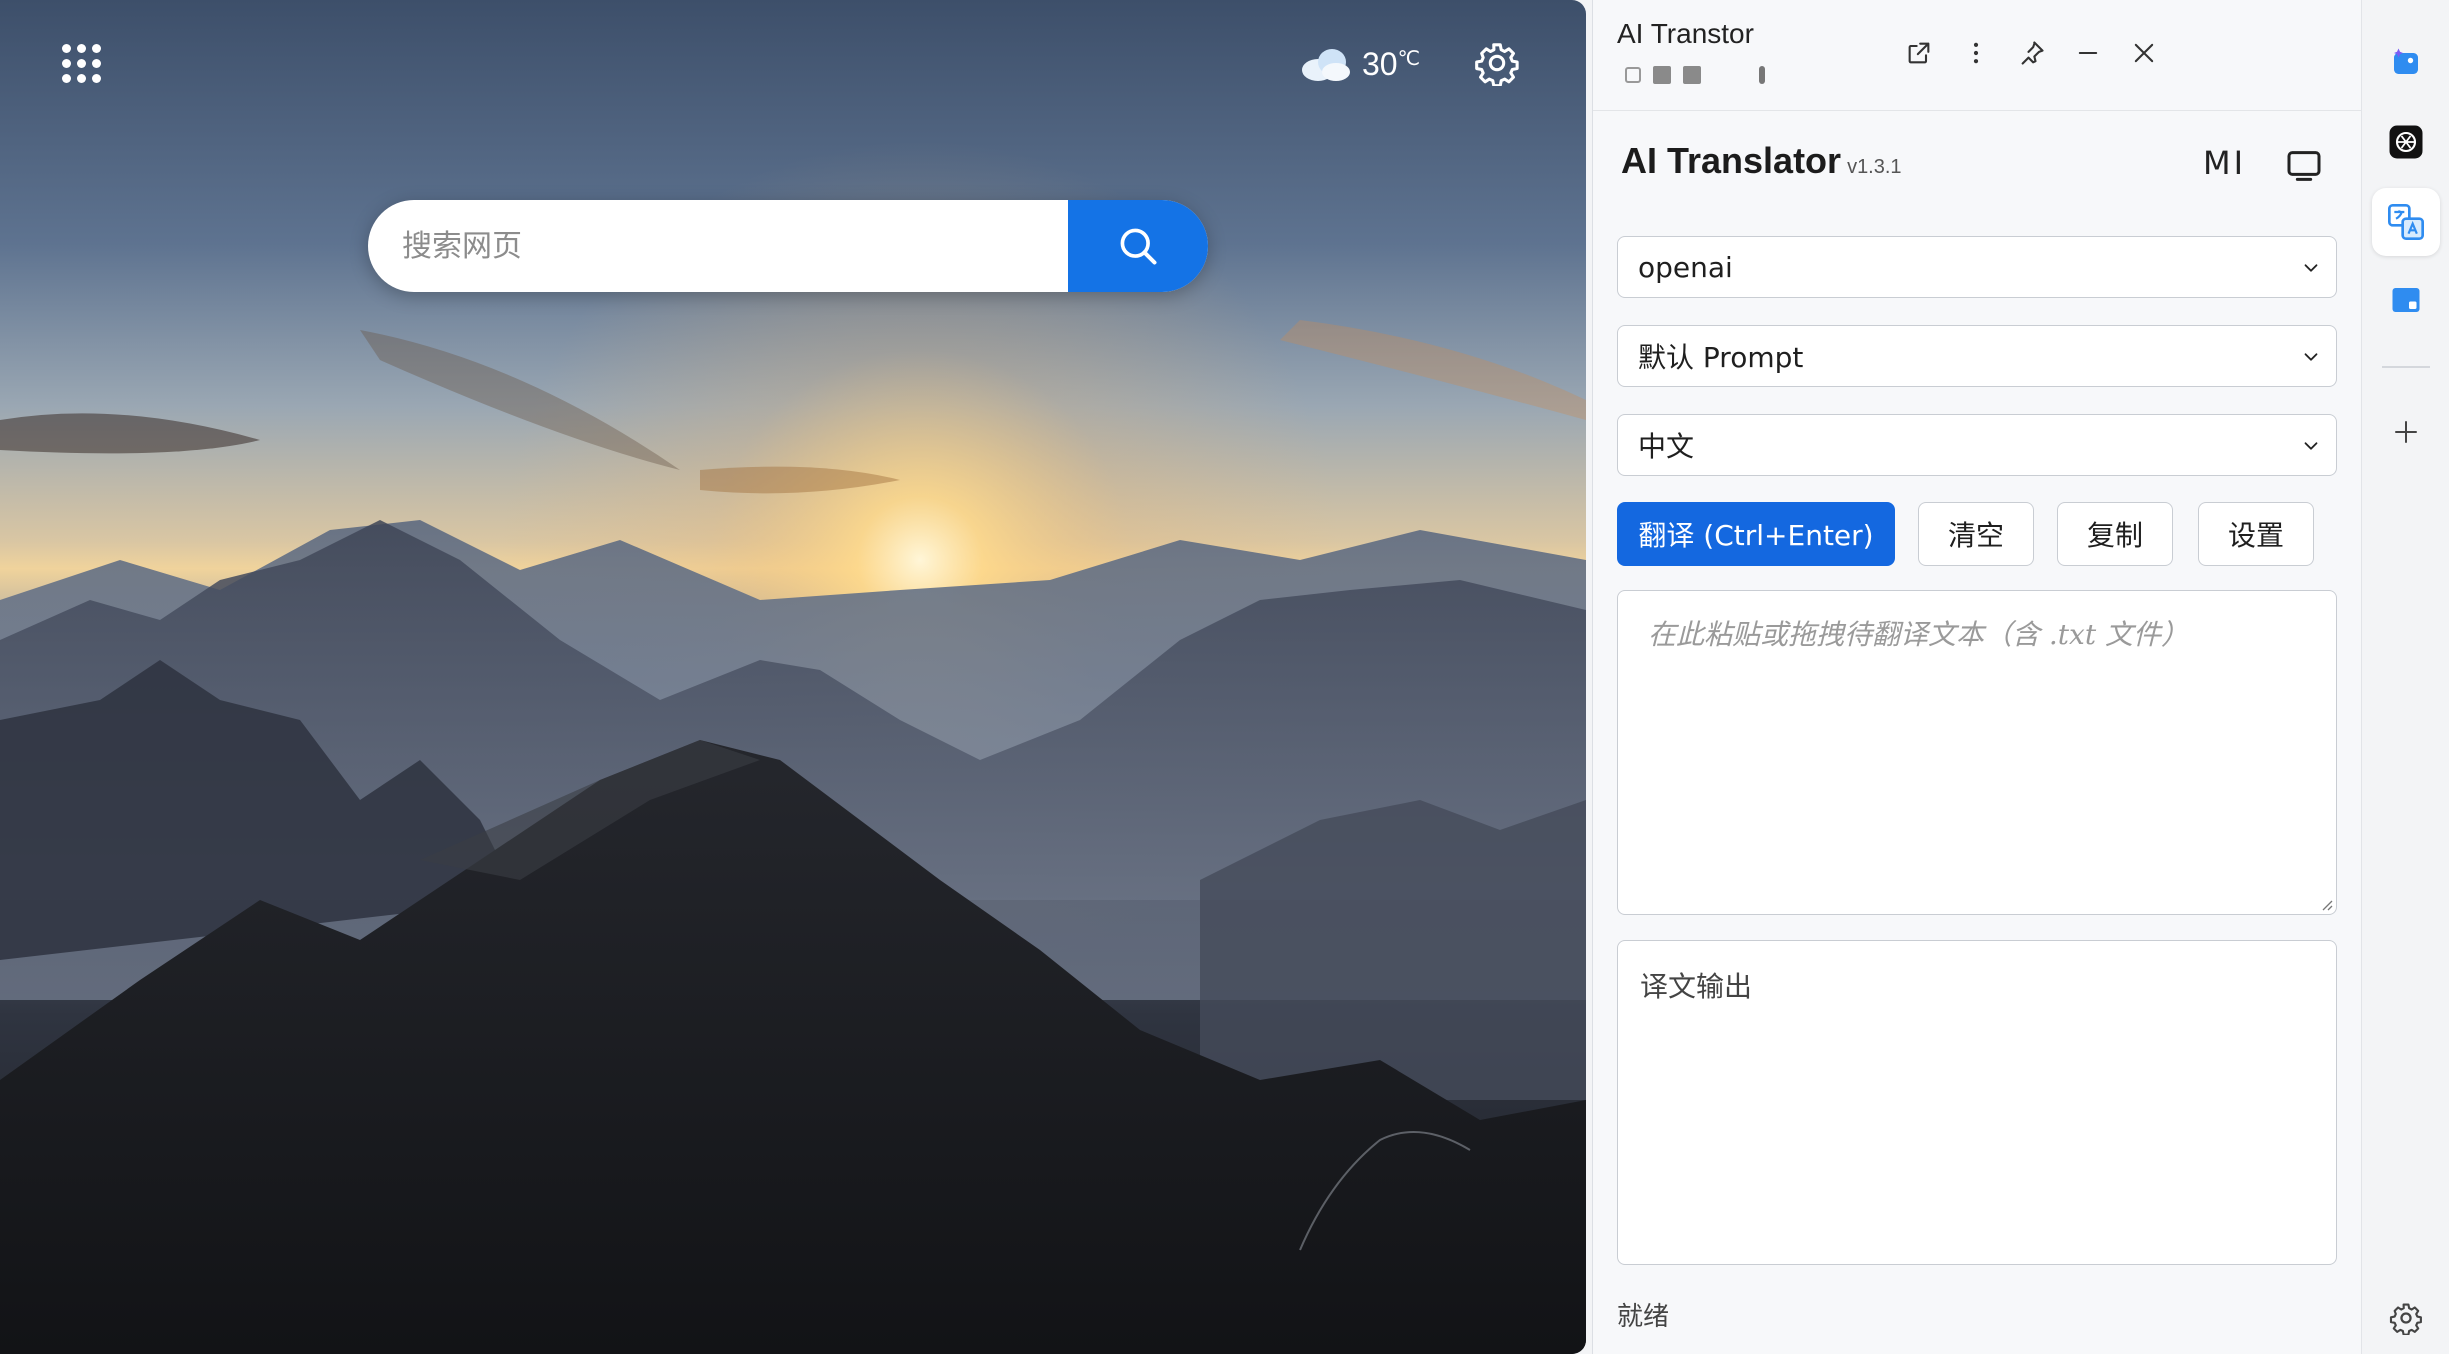  I want to click on window-subtitle-icons, so click(1695, 75).